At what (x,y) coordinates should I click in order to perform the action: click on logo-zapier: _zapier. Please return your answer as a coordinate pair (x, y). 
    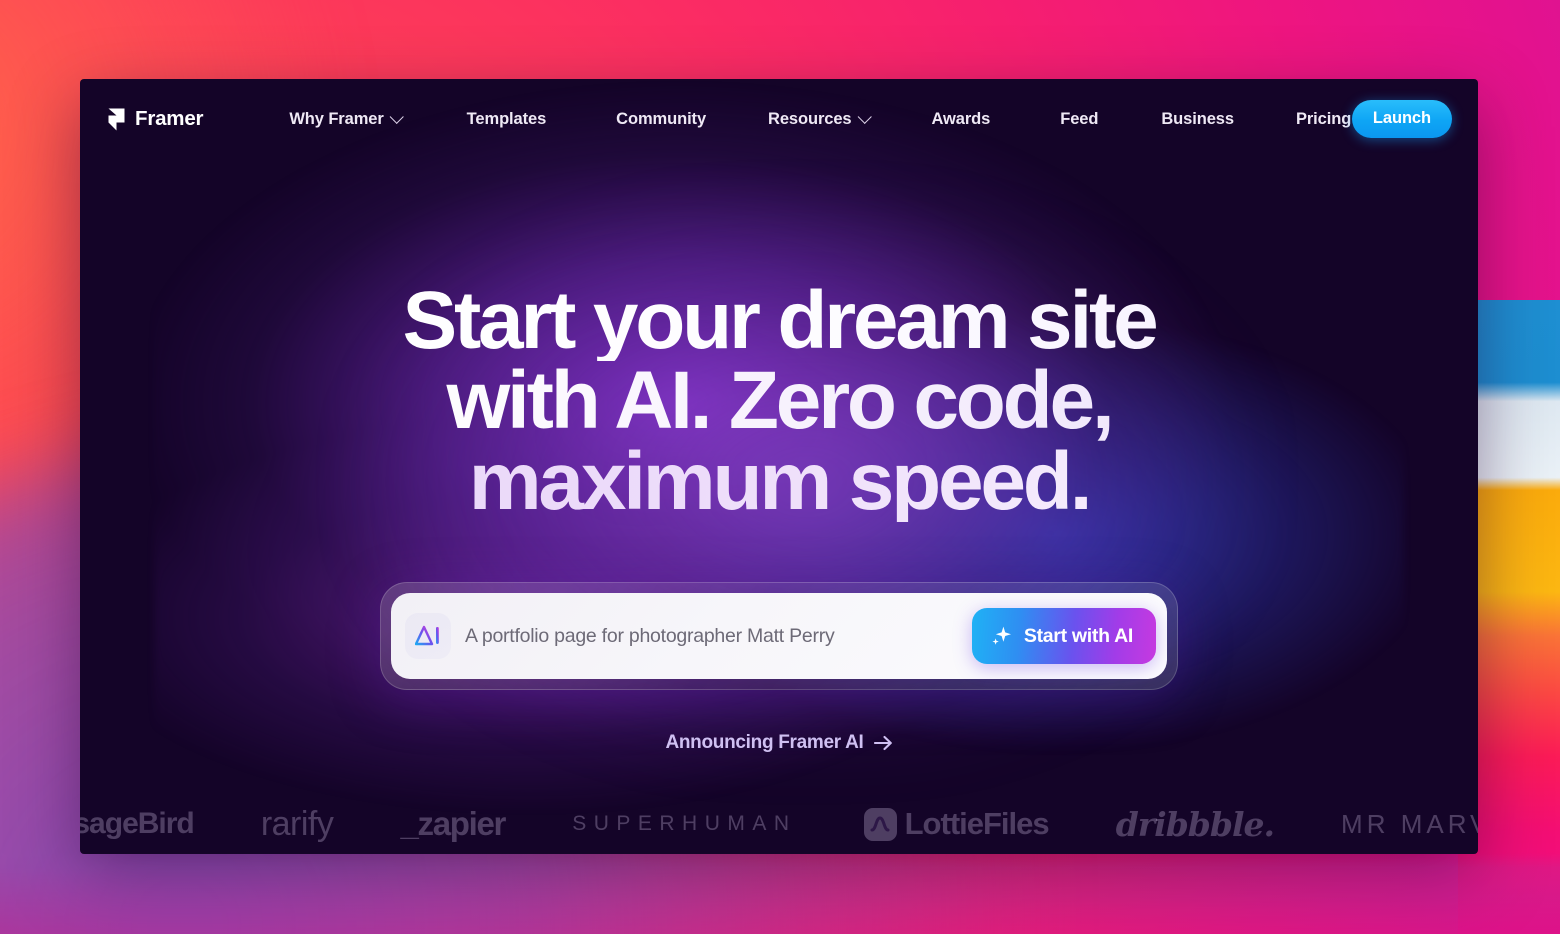
    Looking at the image, I should click on (453, 823).